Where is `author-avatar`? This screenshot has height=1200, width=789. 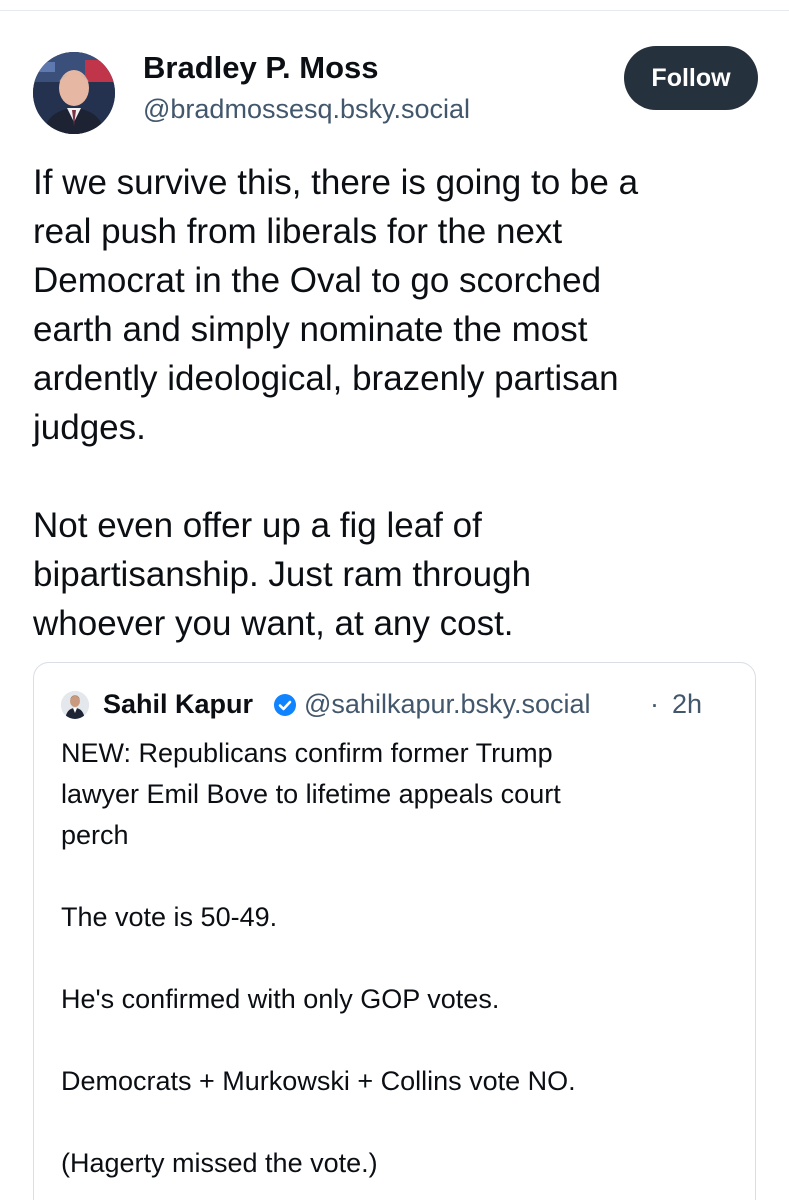
author-avatar is located at coordinates (74, 93).